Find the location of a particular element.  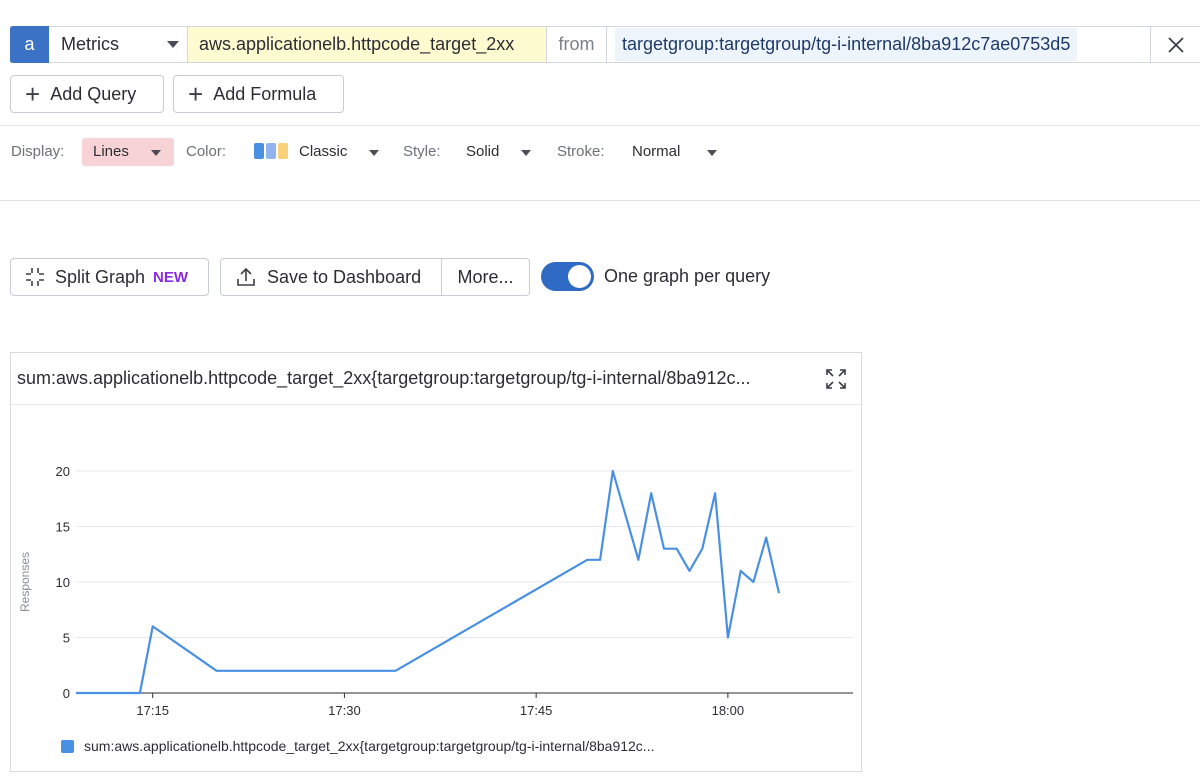

x-tick-label: 18:00 is located at coordinates (728, 710).